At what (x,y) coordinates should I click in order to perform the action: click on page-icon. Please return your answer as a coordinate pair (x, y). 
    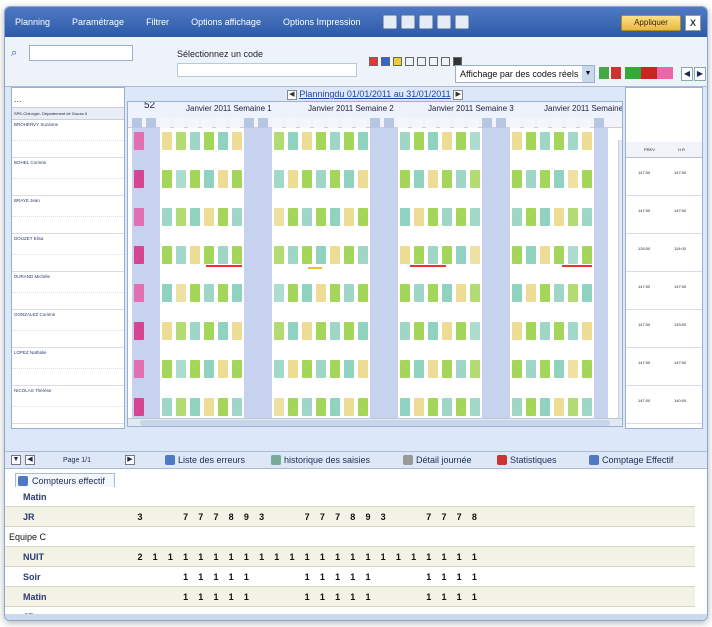
    Looking at the image, I should click on (389, 22).